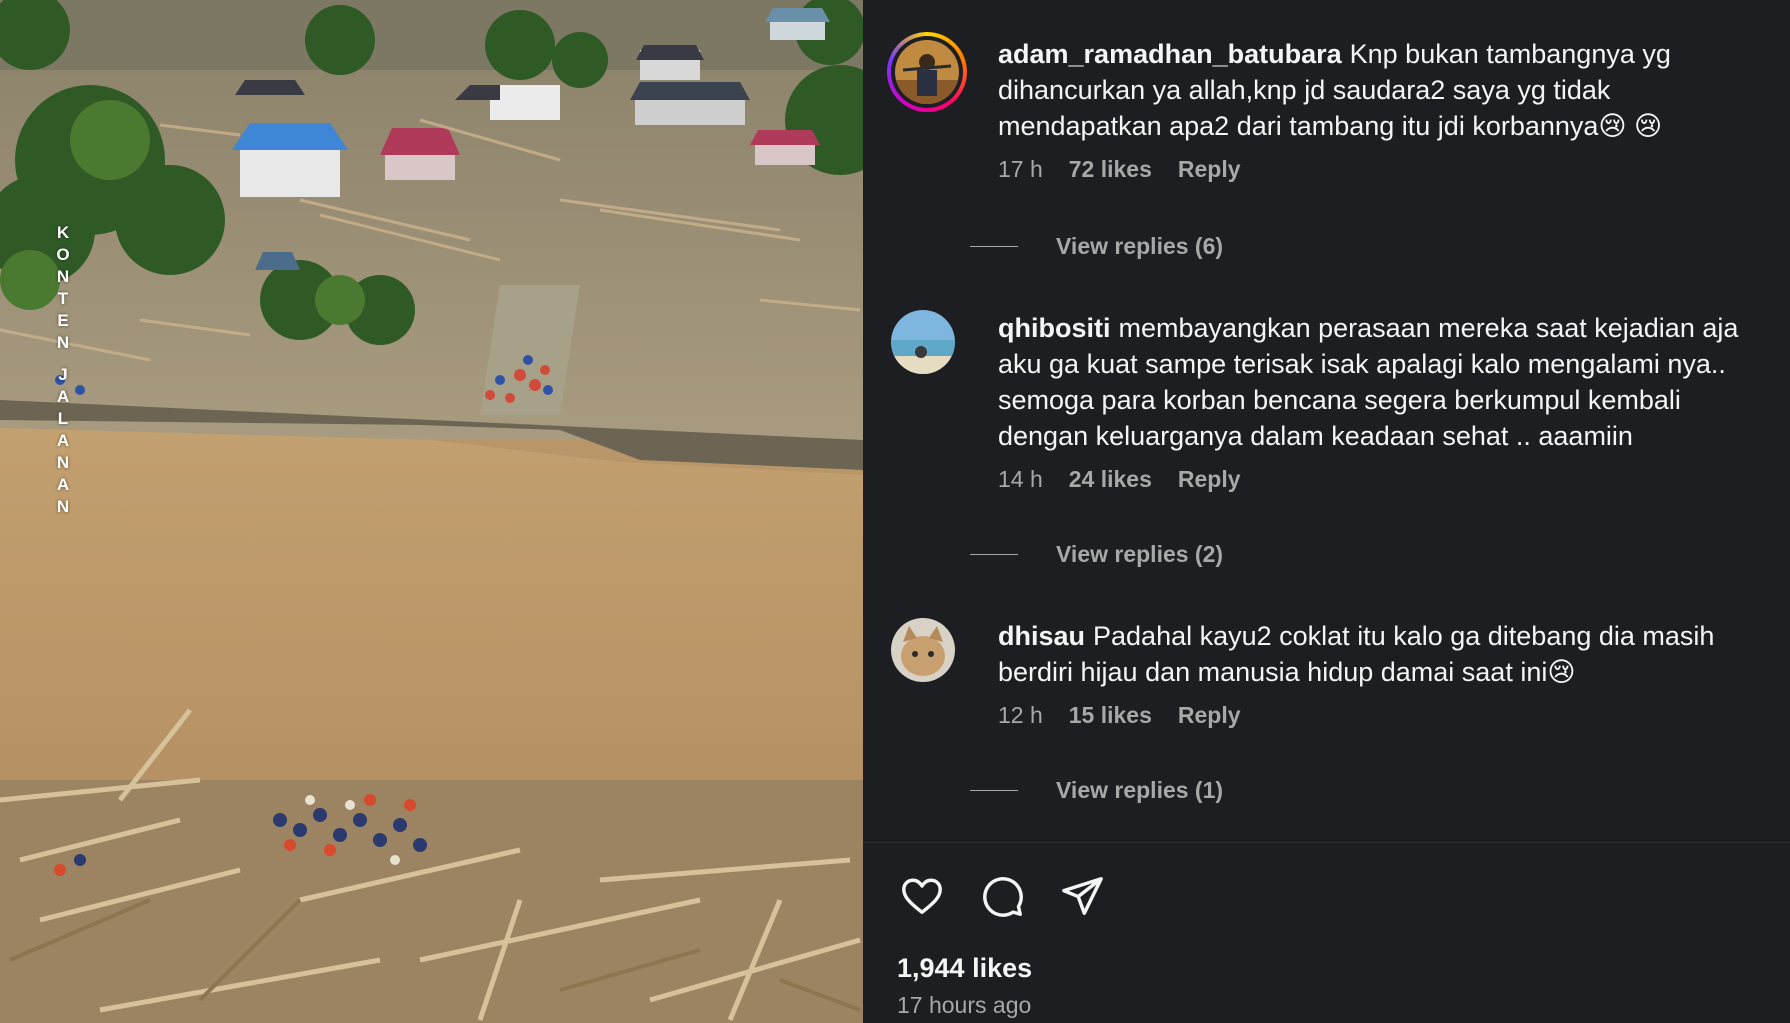 This screenshot has height=1023, width=1790. What do you see at coordinates (964, 1005) in the screenshot?
I see `post-timestamp: 17 hours ago` at bounding box center [964, 1005].